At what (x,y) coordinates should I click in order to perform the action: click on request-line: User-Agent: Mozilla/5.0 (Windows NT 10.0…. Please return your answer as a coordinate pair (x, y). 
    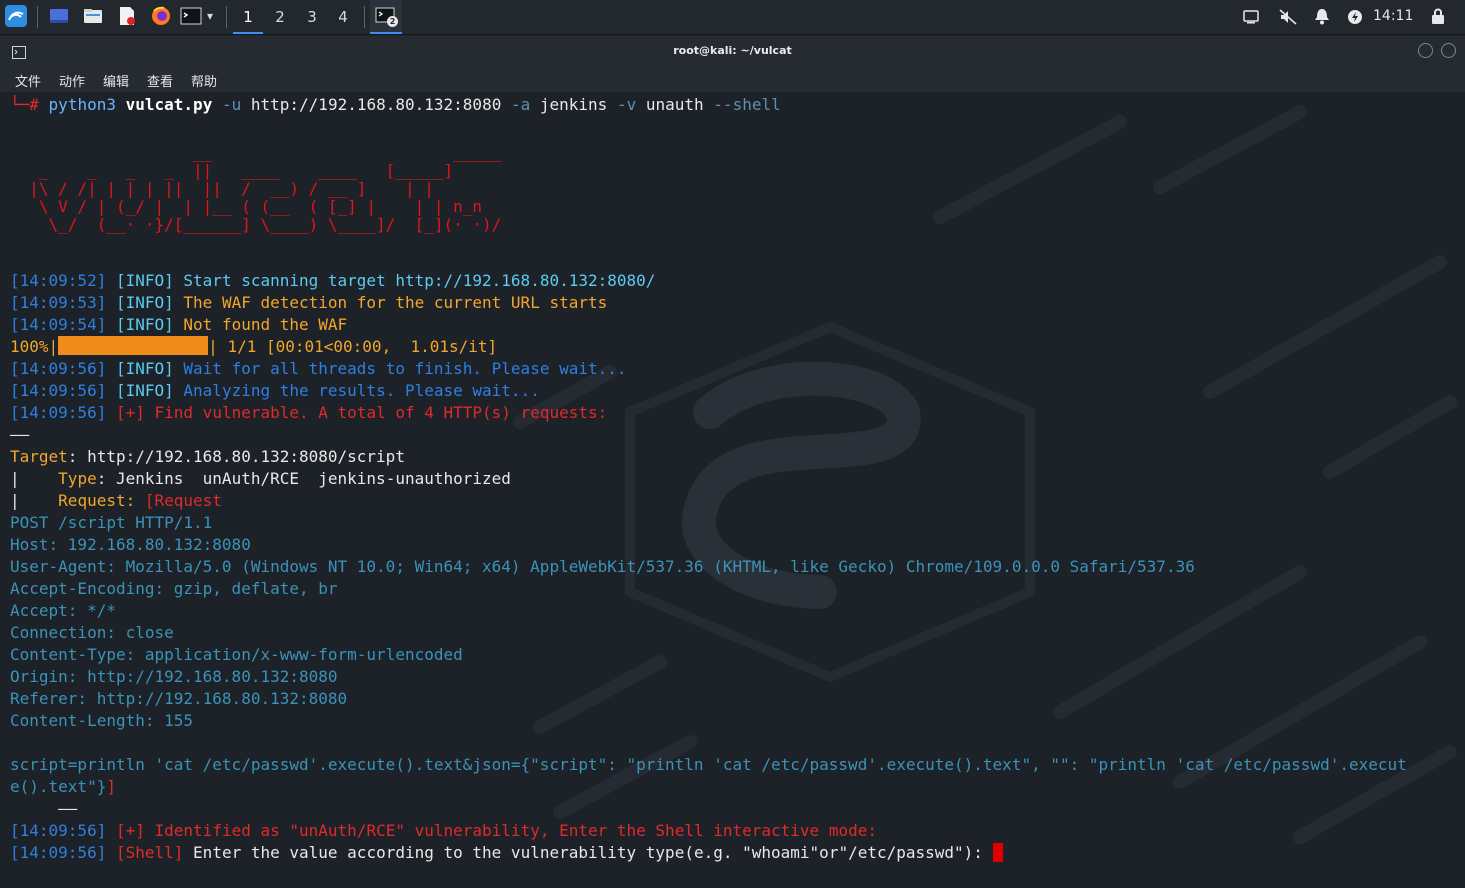
    Looking at the image, I should click on (602, 566).